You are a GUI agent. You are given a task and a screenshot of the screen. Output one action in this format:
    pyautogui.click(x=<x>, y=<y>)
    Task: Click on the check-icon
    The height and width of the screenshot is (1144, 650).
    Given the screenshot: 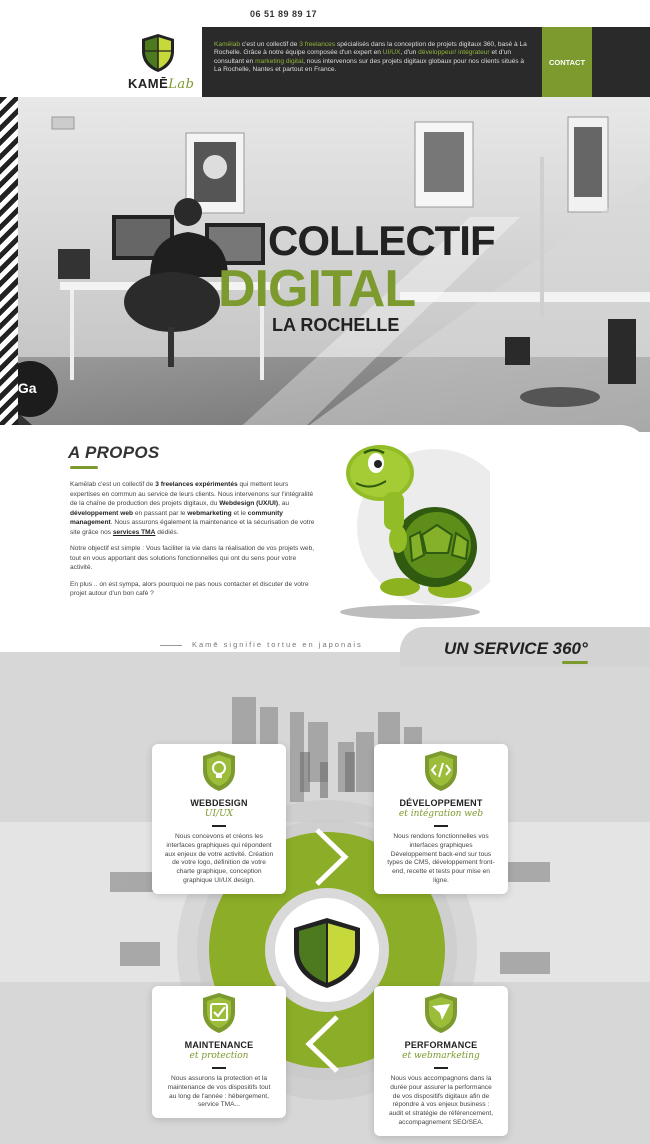 What is the action you would take?
    pyautogui.click(x=219, y=1013)
    